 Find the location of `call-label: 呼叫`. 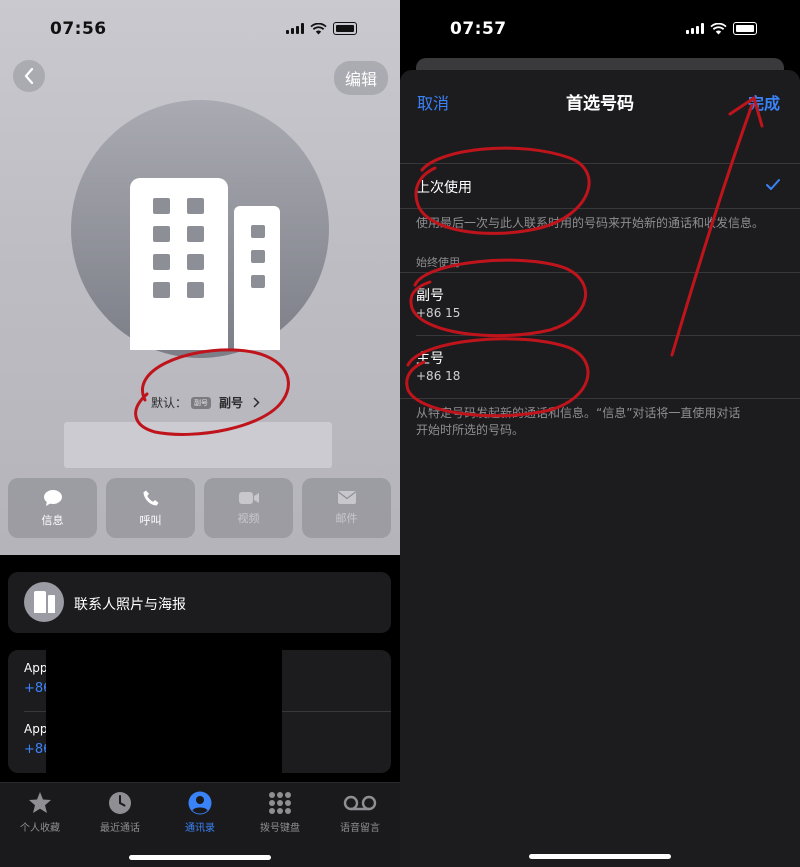

call-label: 呼叫 is located at coordinates (150, 520).